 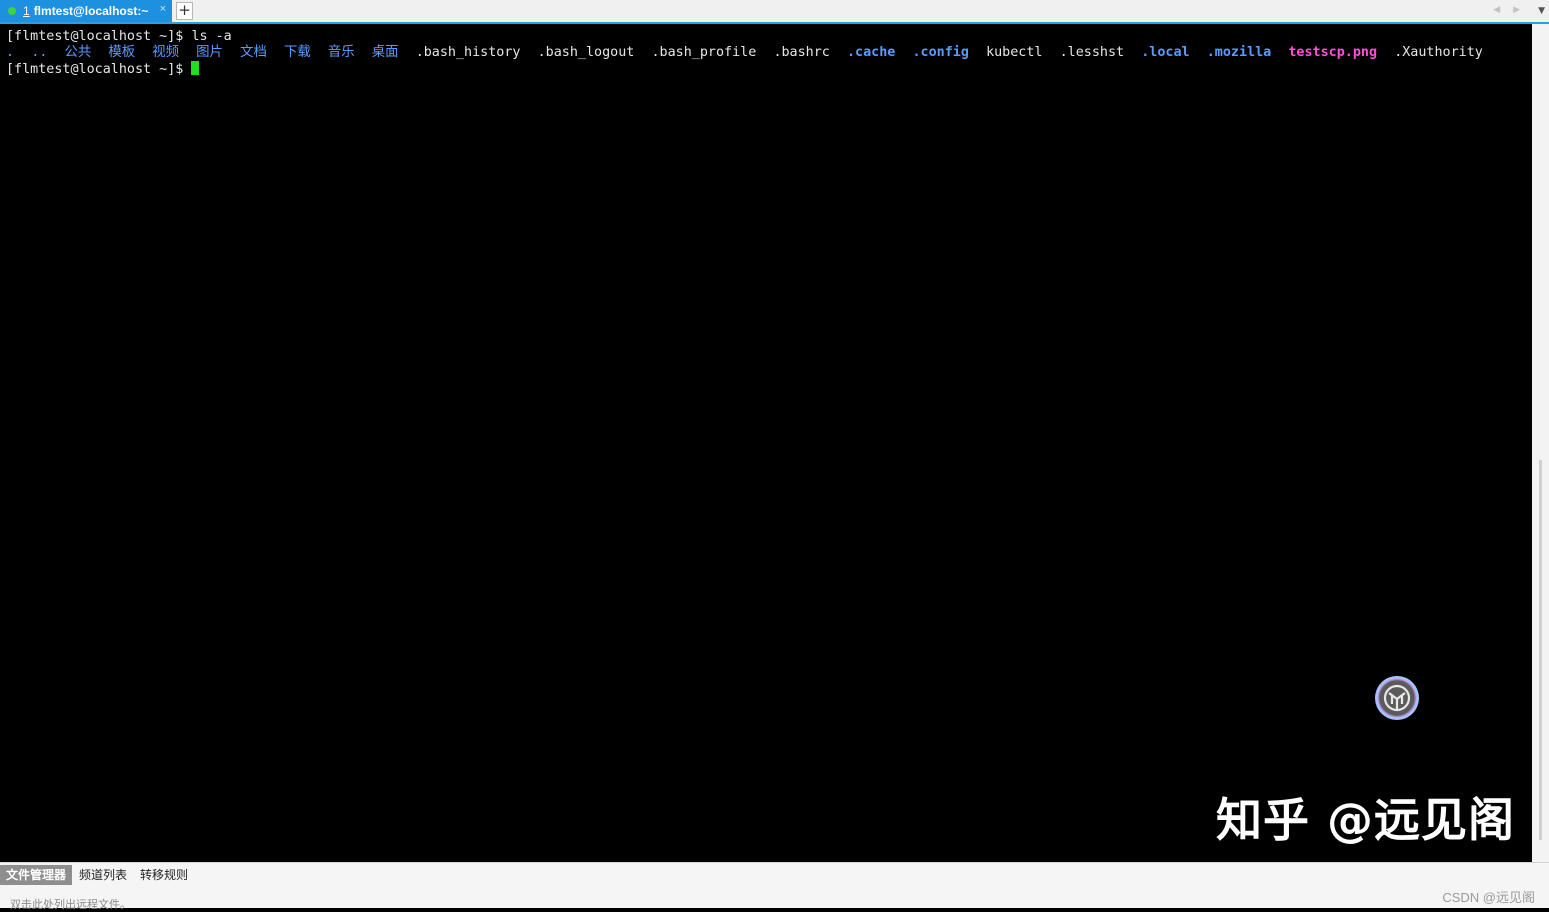 I want to click on terminal-cursor, so click(x=195, y=68).